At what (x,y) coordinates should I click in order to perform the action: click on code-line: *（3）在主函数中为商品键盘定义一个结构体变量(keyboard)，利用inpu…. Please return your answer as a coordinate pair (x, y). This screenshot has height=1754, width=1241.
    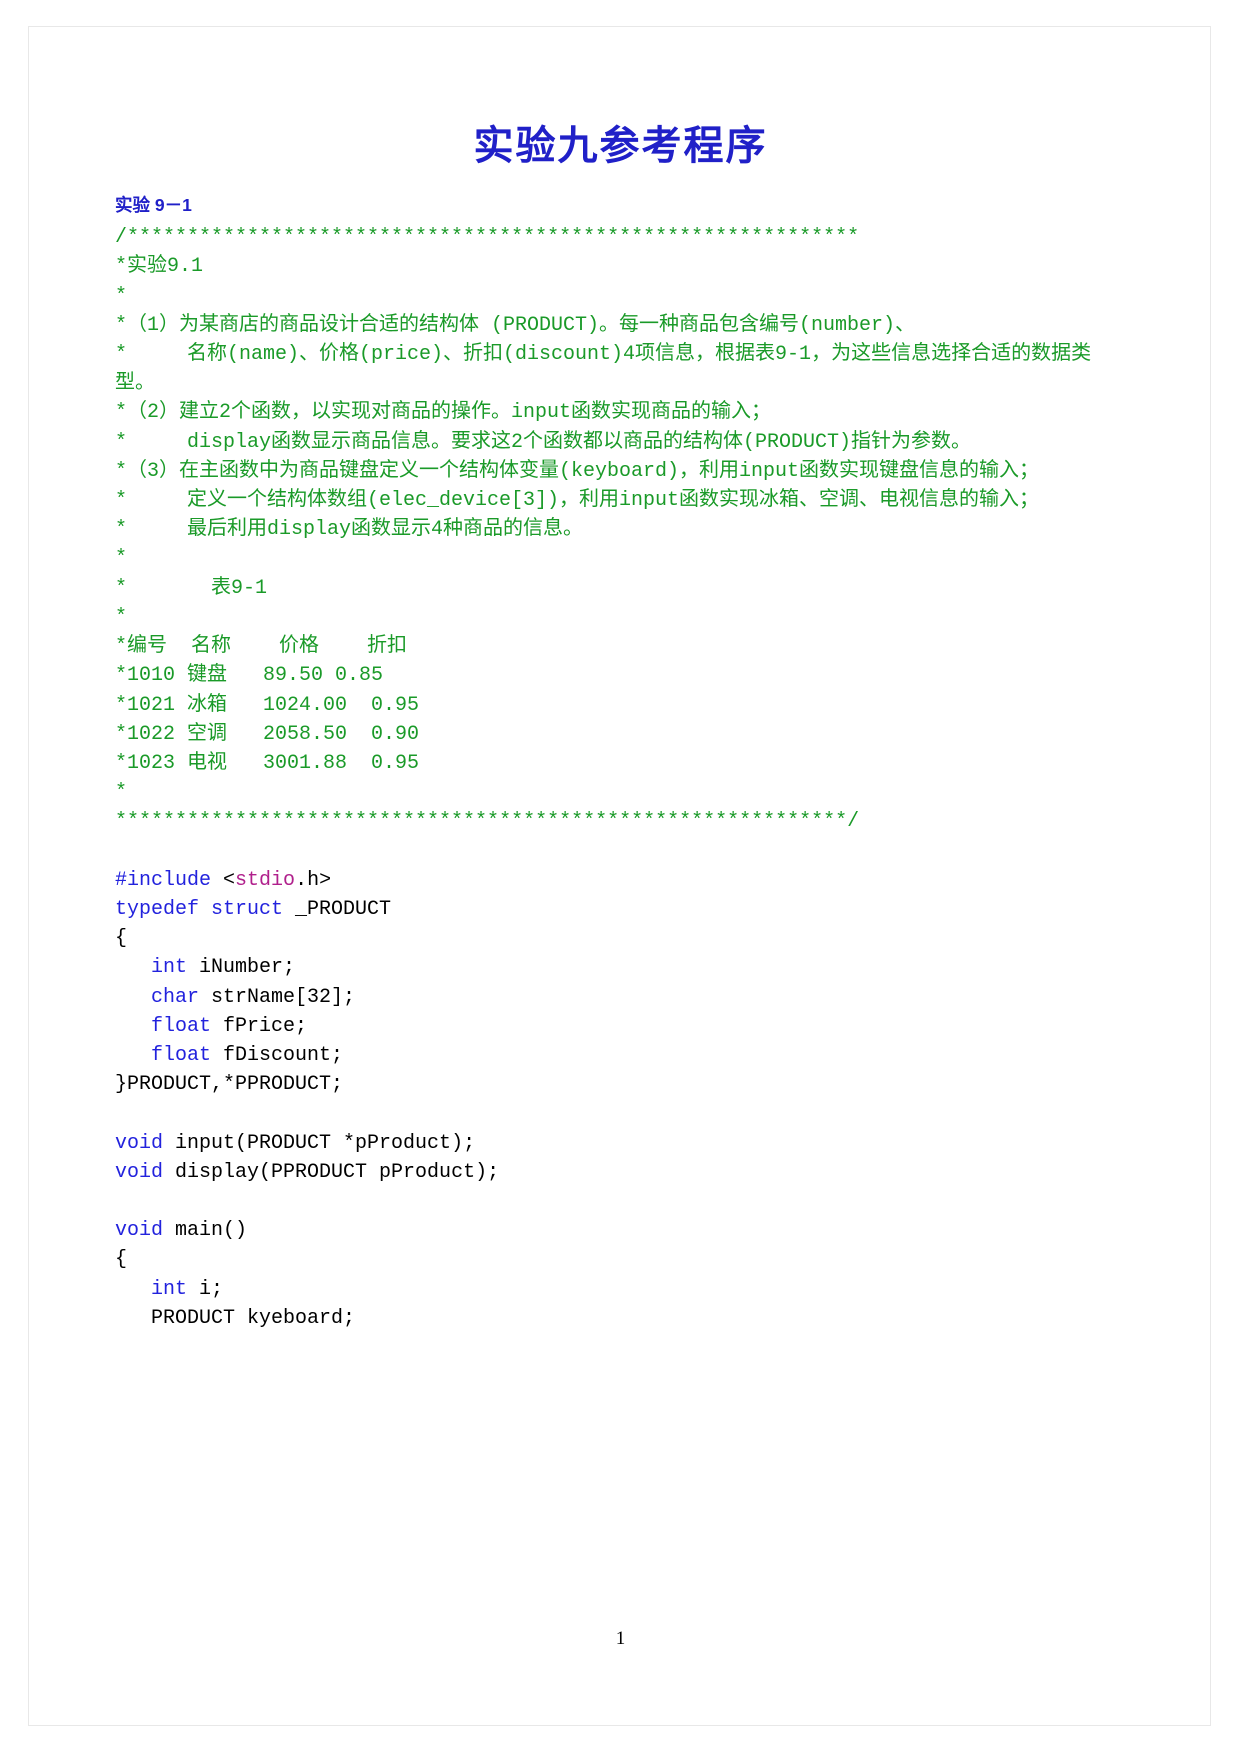
    Looking at the image, I should click on (620, 471).